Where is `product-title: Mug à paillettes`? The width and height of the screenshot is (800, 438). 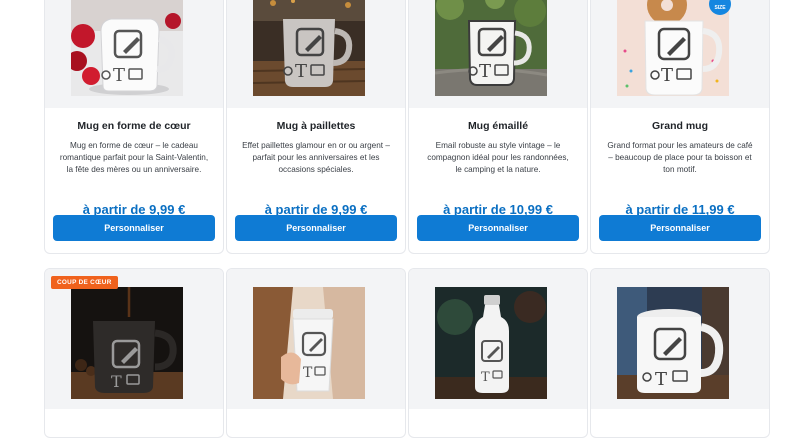 product-title: Mug à paillettes is located at coordinates (316, 126).